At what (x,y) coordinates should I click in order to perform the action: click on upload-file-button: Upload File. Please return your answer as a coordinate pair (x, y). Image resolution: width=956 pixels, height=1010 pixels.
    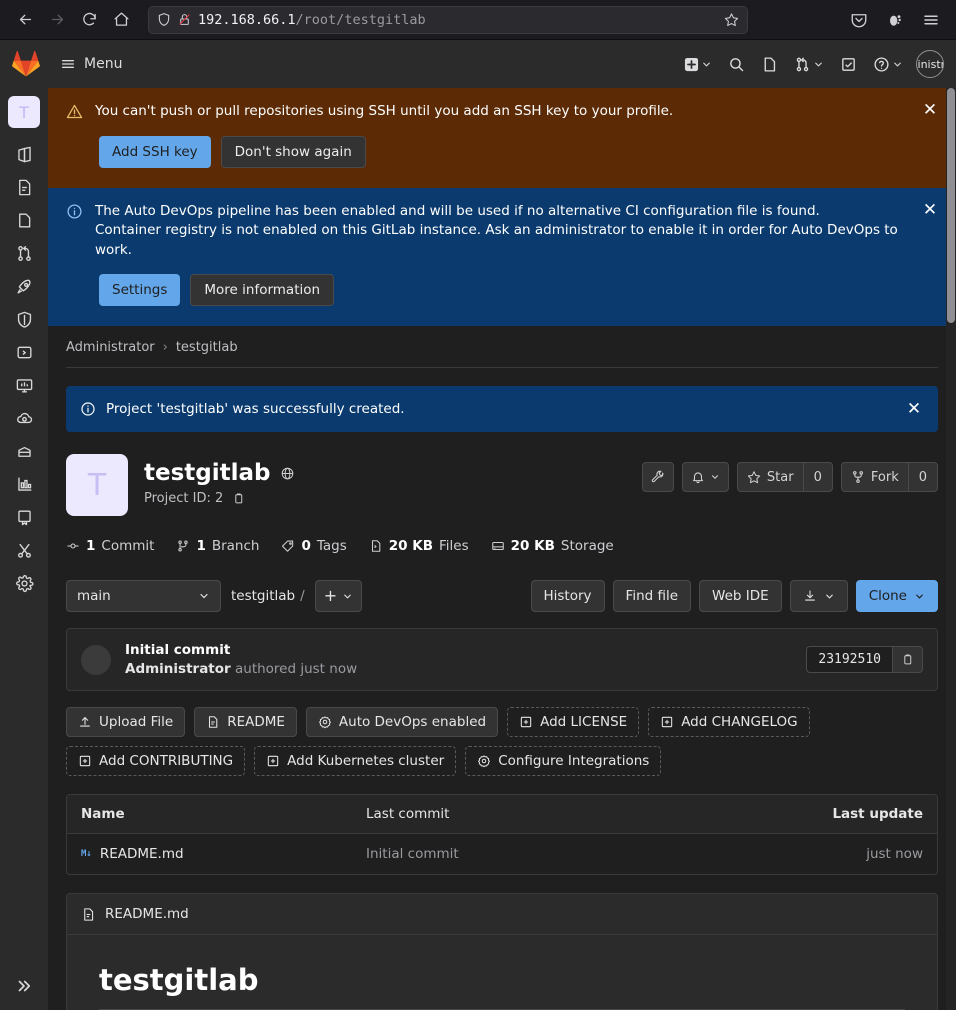
    Looking at the image, I should click on (126, 722).